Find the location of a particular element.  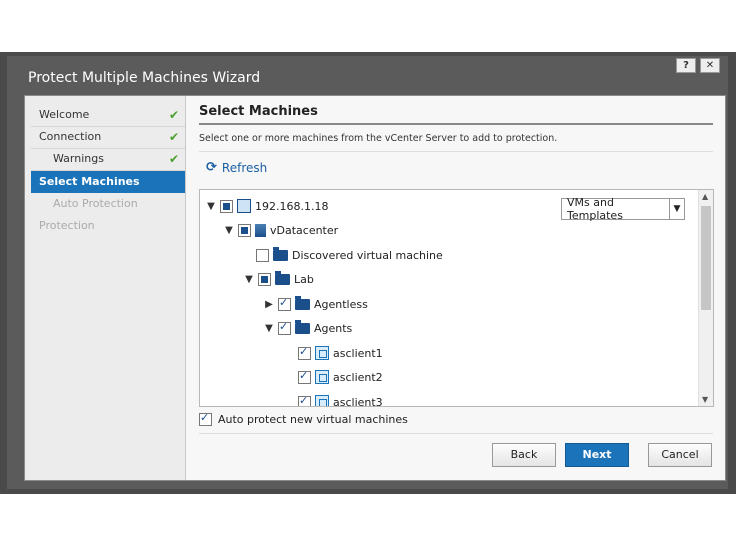

node-label: asclient2 is located at coordinates (358, 377).